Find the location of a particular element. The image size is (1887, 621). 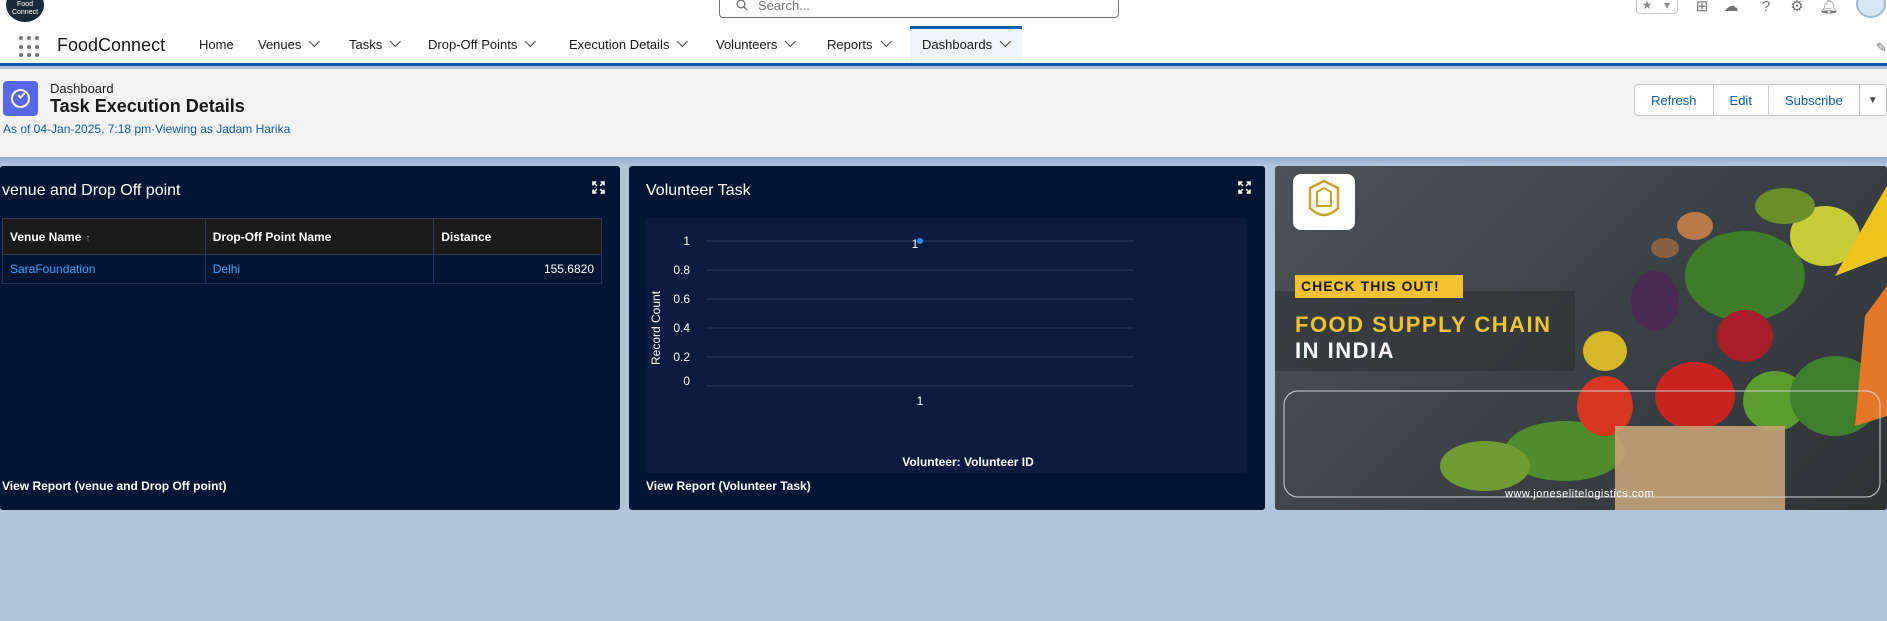

add-icon: ⊞ is located at coordinates (1702, 8).